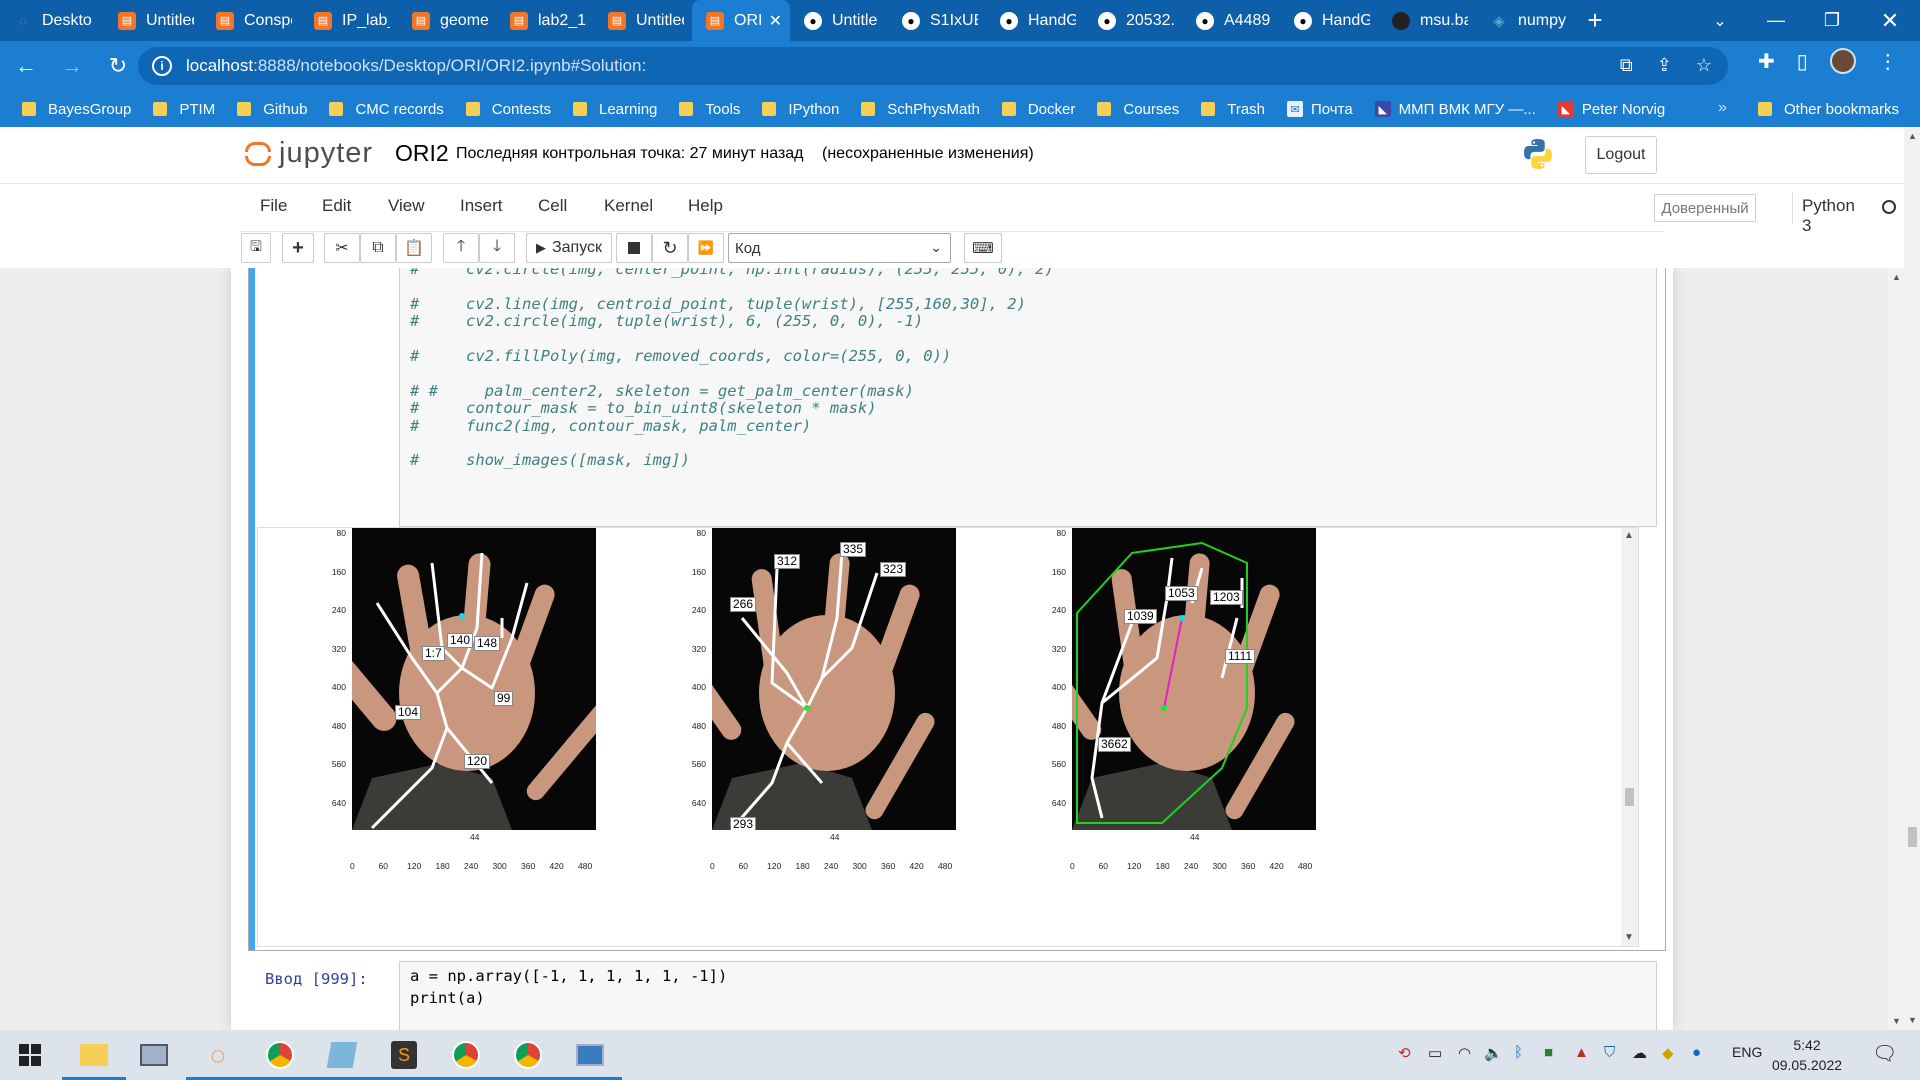  What do you see at coordinates (1912, 837) in the screenshot?
I see `page-scrollbar-thumb` at bounding box center [1912, 837].